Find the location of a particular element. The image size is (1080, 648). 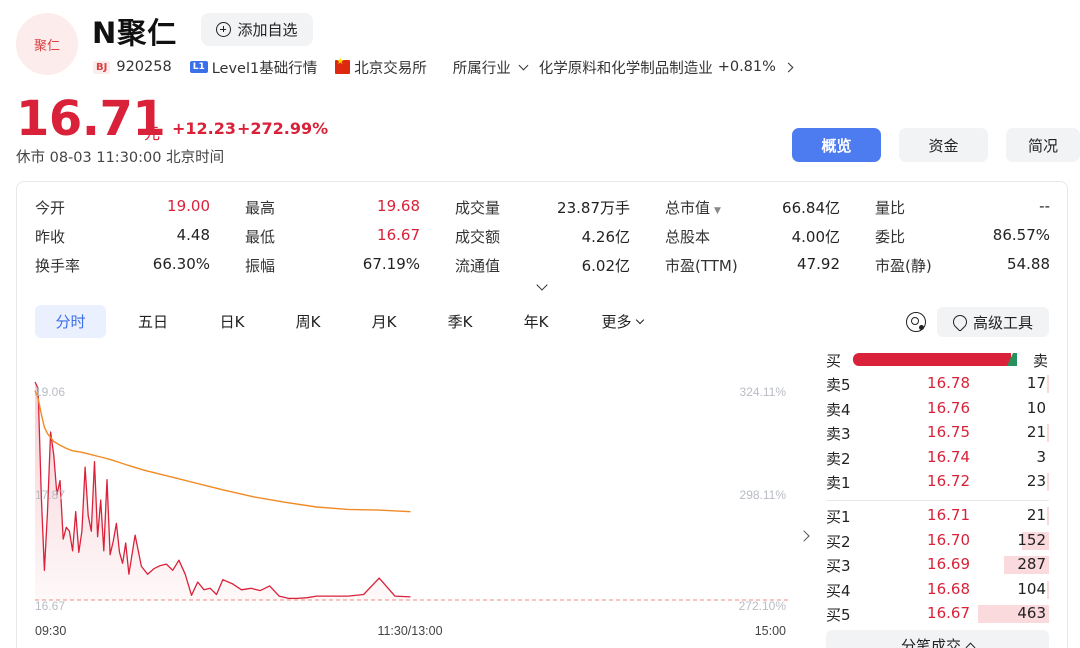

period-tab-daily: 日K is located at coordinates (232, 321).